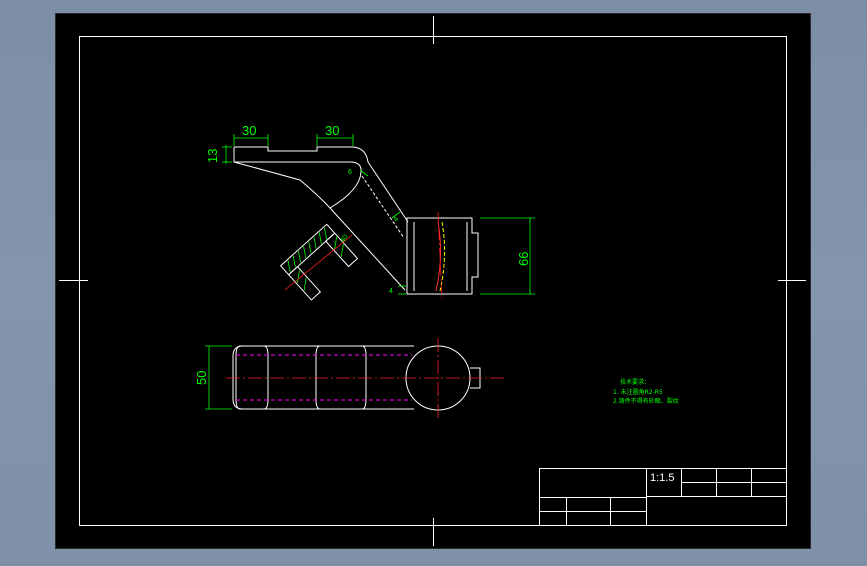  I want to click on dim-right-height: 66, so click(523, 259).